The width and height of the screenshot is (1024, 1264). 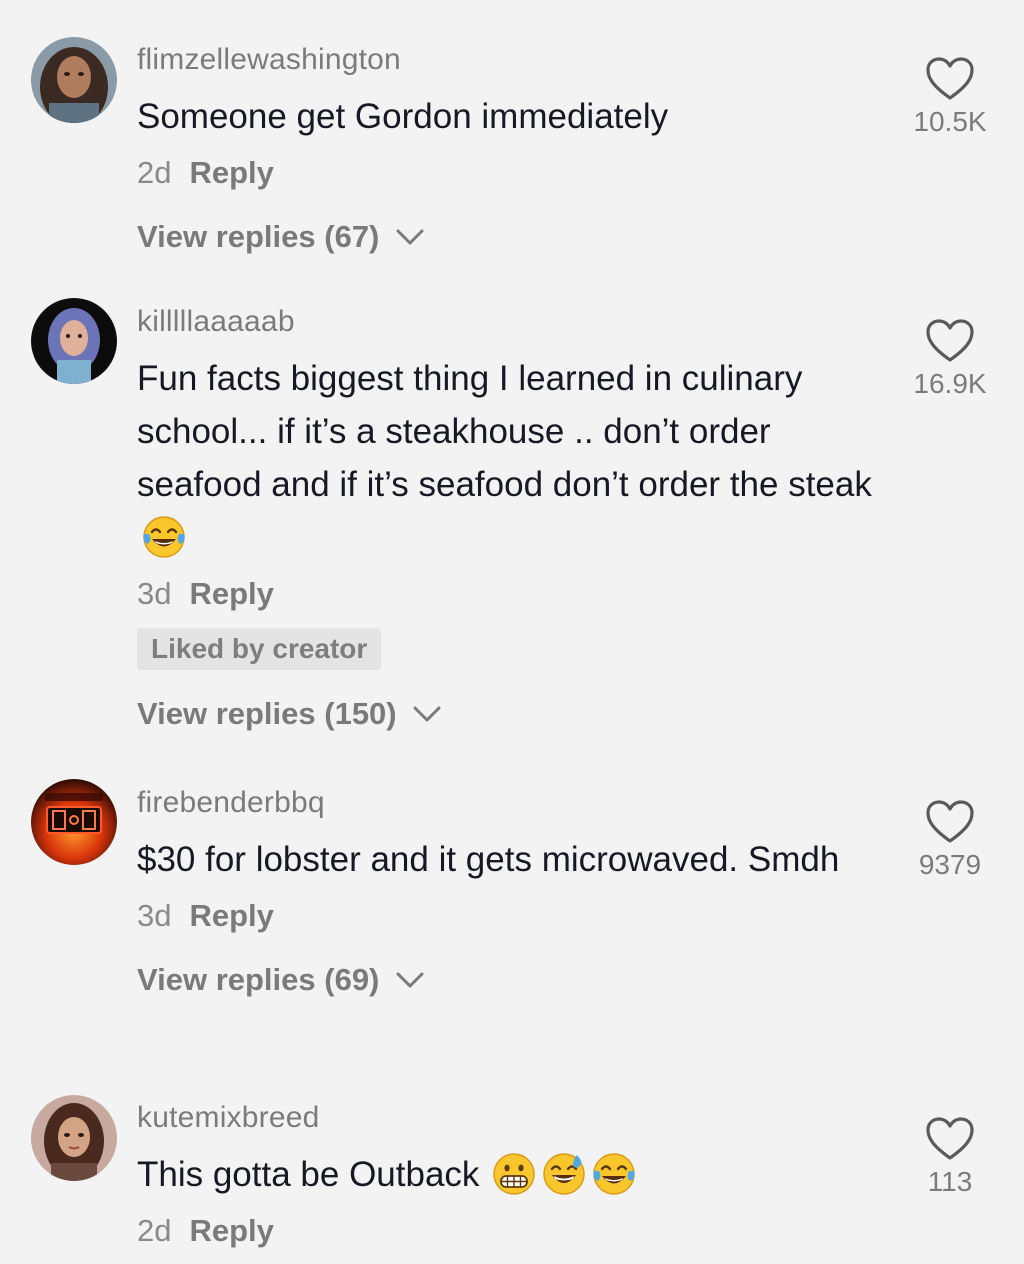 What do you see at coordinates (259, 649) in the screenshot?
I see `liked-by-creator-badge: Liked by creator` at bounding box center [259, 649].